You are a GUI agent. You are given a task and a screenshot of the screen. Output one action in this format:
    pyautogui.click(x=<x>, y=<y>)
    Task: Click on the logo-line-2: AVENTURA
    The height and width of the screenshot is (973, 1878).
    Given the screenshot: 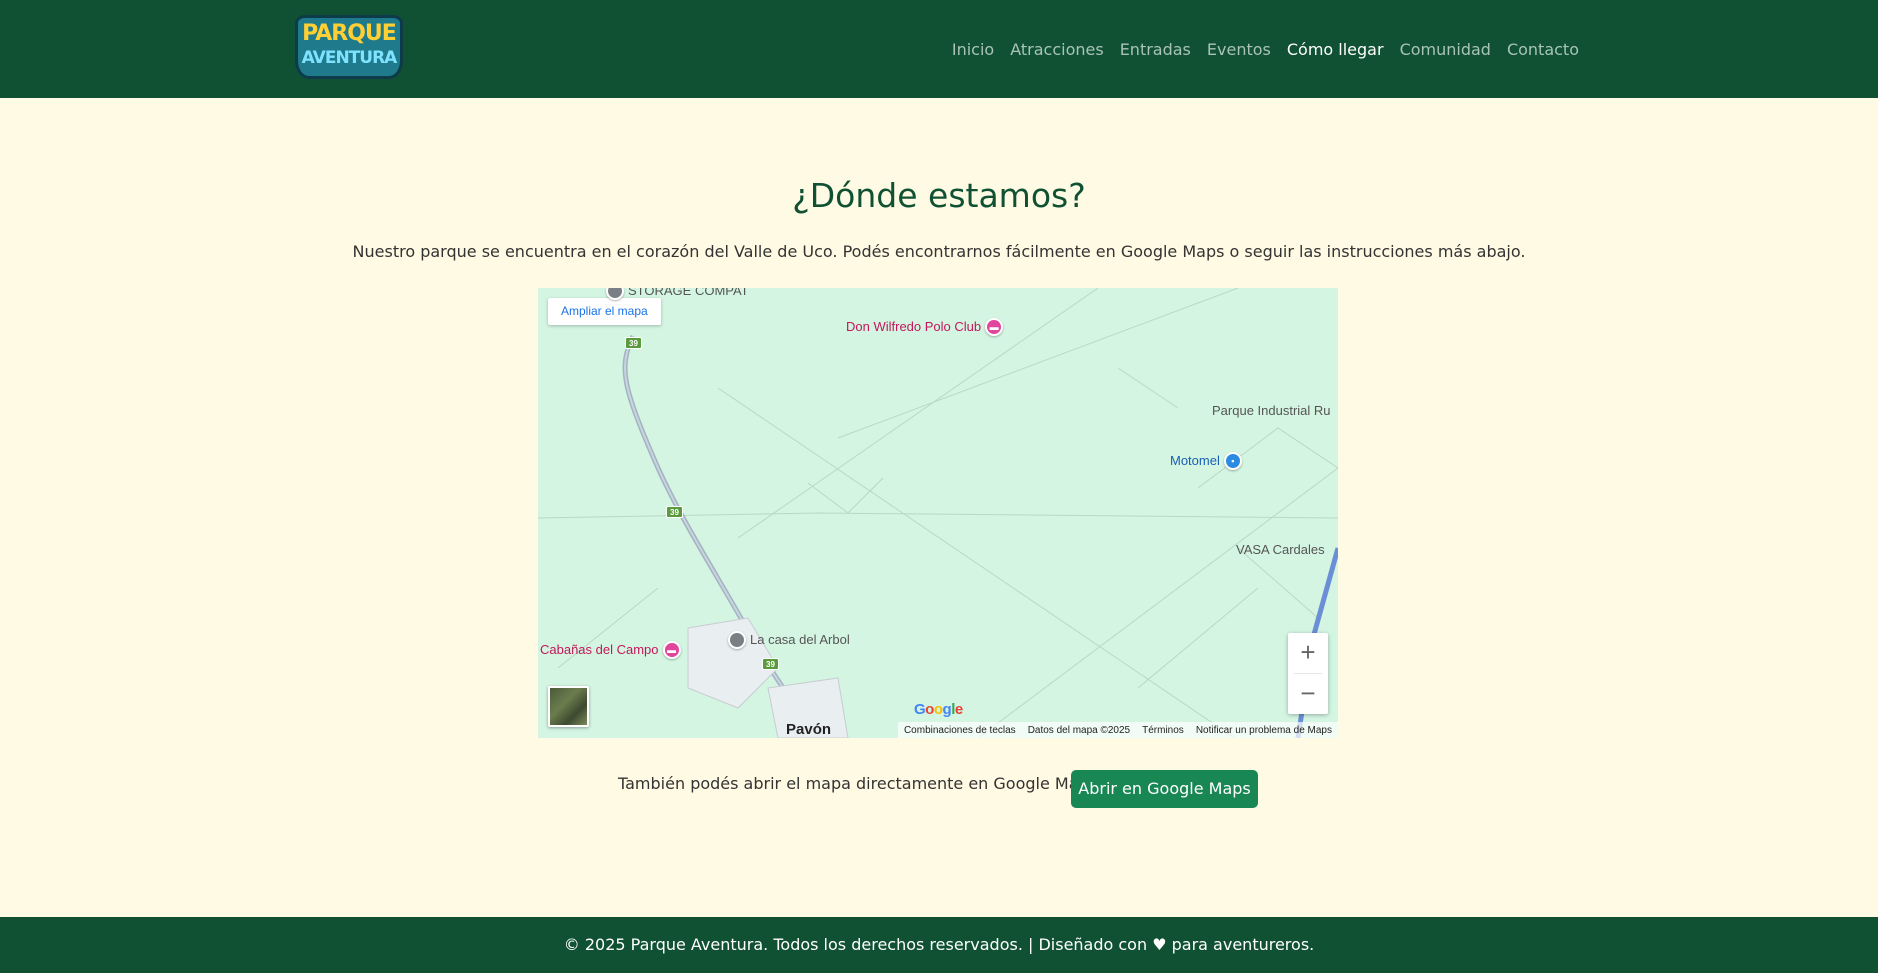 What is the action you would take?
    pyautogui.click(x=349, y=58)
    